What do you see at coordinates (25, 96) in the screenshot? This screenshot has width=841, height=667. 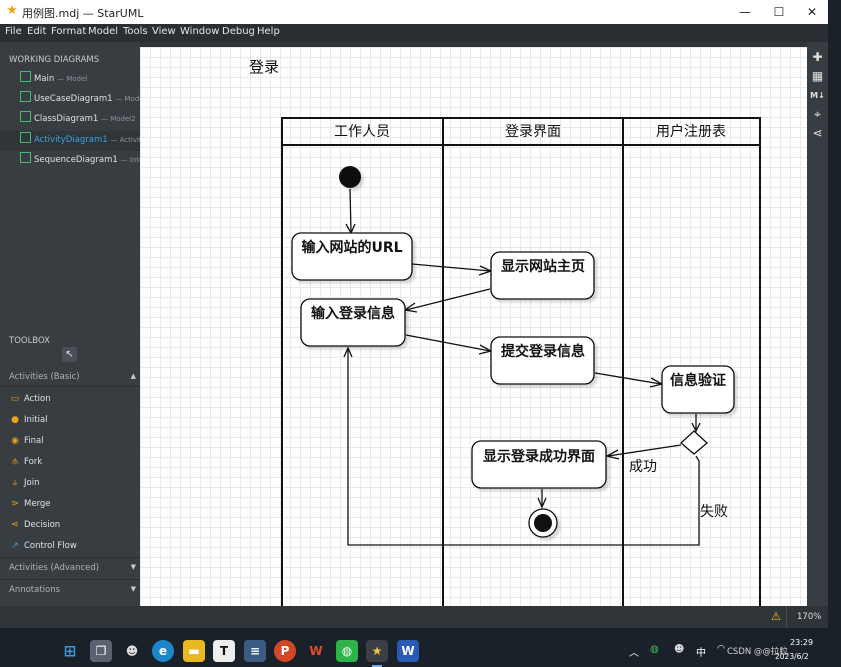 I see `usecase-diagram-icon` at bounding box center [25, 96].